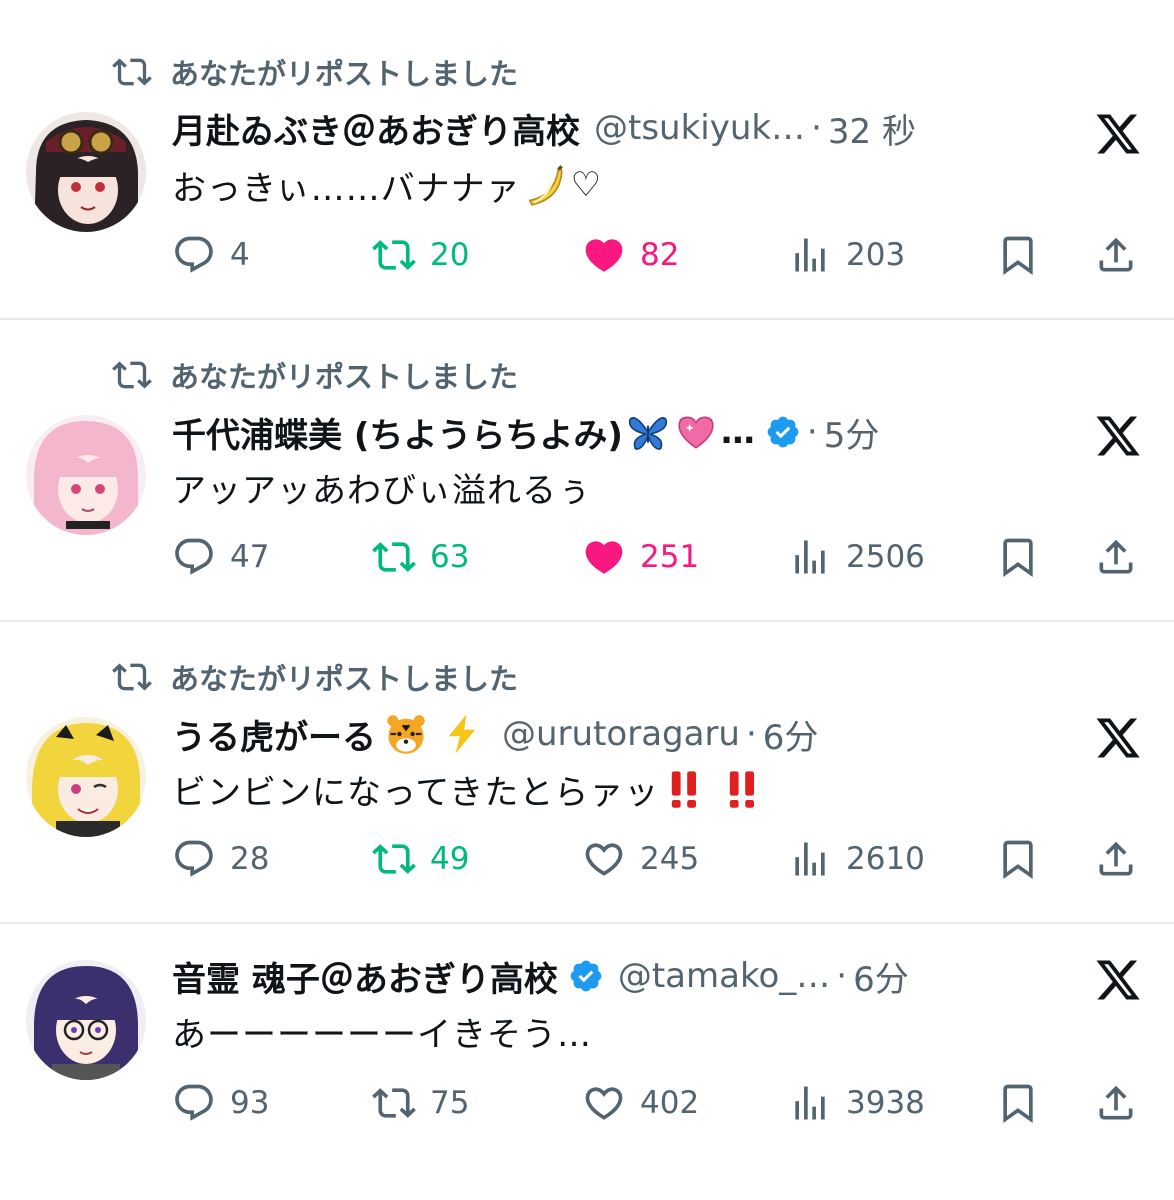 The height and width of the screenshot is (1200, 1174). I want to click on post-text-content: ビンビンになってきたとらァッ, so click(416, 792).